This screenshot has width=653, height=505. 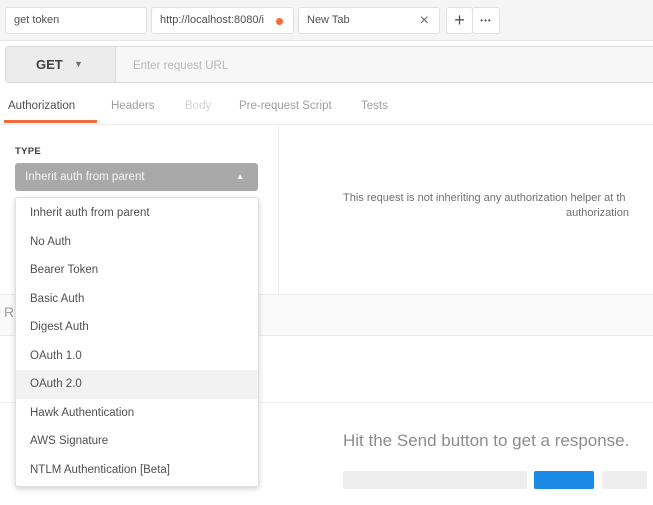 I want to click on tab-body: Body, so click(x=198, y=106).